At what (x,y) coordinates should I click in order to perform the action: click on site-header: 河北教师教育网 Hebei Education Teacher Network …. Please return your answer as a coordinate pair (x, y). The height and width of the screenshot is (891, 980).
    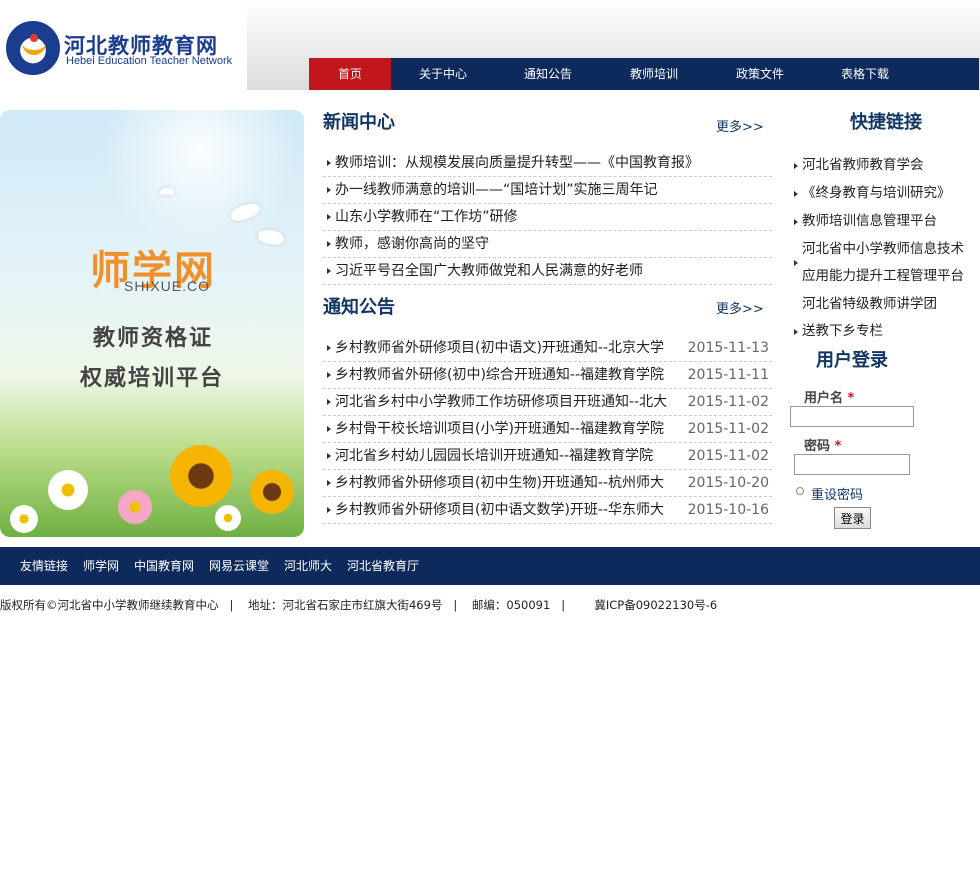
    Looking at the image, I should click on (490, 45).